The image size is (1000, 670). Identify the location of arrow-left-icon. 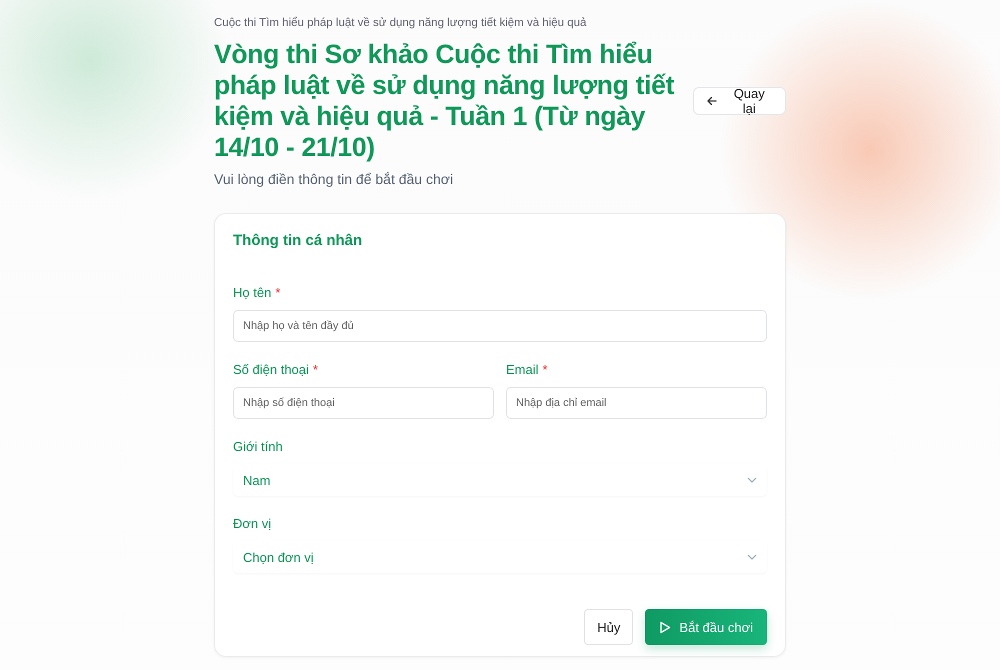
(712, 101).